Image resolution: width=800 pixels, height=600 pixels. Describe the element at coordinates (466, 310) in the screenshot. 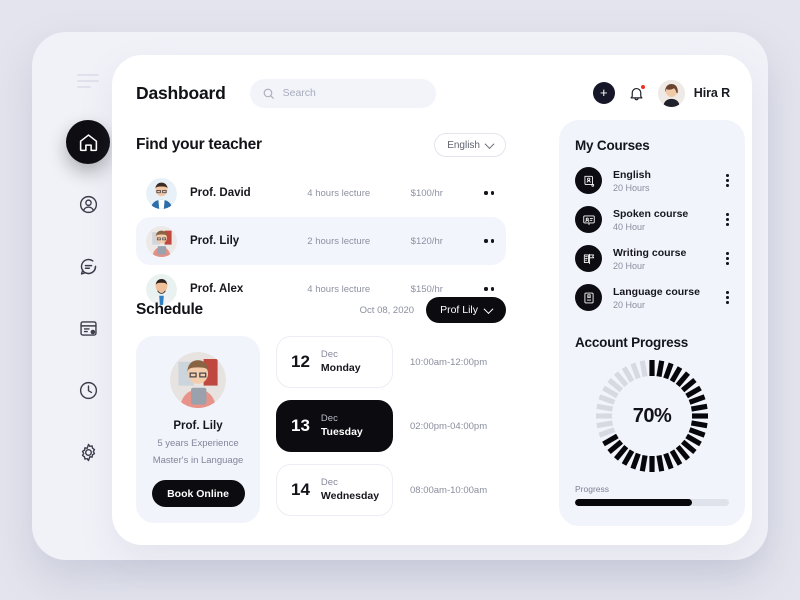

I see `teacher-filter-dropdown: Prof Lily` at that location.